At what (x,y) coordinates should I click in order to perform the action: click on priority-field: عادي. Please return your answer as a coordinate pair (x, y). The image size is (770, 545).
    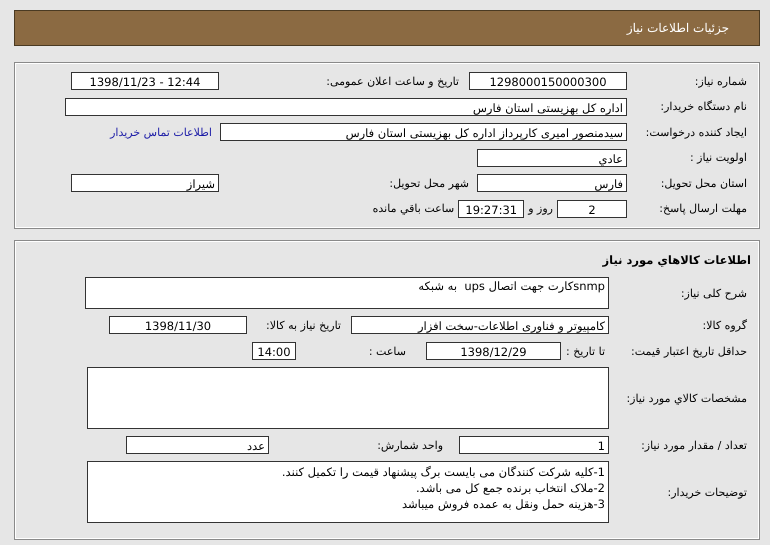
    Looking at the image, I should click on (552, 157).